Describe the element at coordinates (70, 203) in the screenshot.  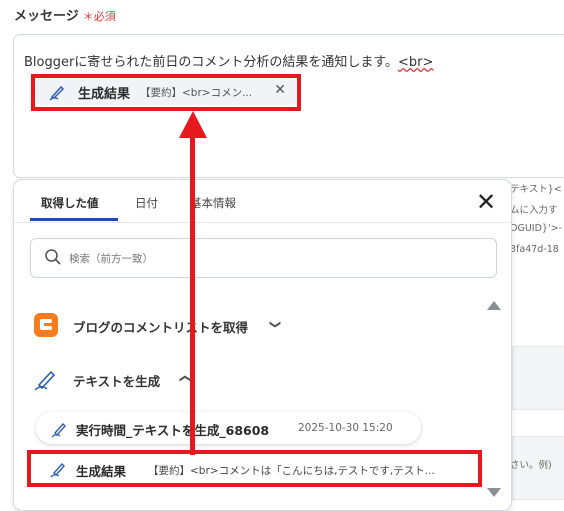
I see `tab-acquired-values: 取得した値` at that location.